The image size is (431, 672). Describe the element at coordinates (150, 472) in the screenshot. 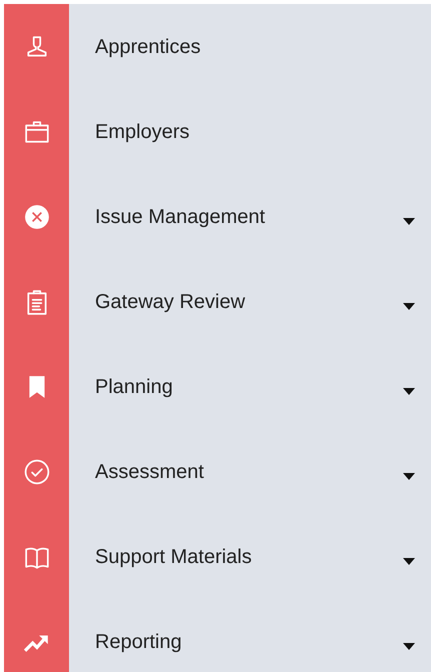

I see `menu-label: Assessment` at that location.